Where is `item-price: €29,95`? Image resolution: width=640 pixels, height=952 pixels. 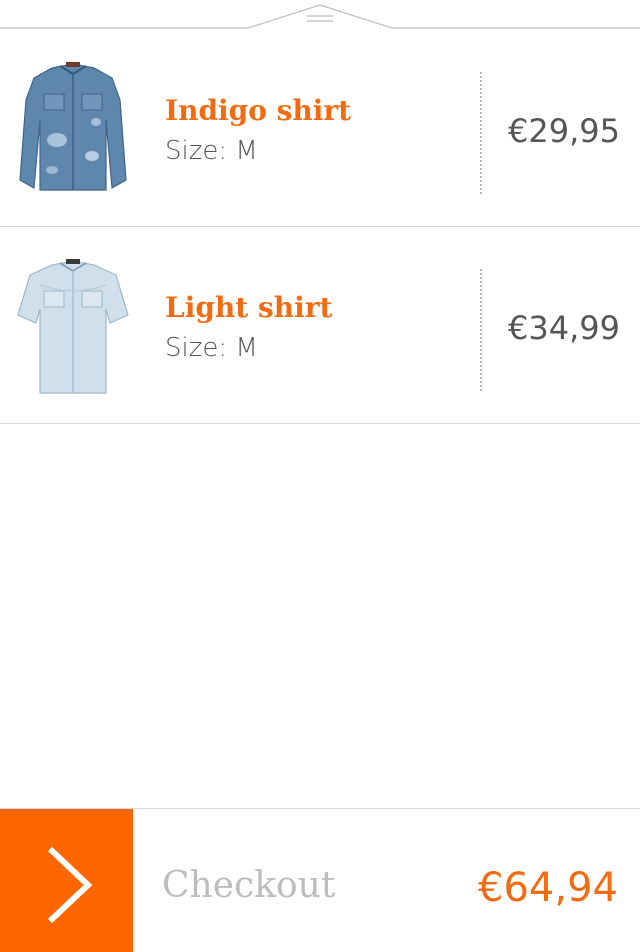
item-price: €29,95 is located at coordinates (564, 131).